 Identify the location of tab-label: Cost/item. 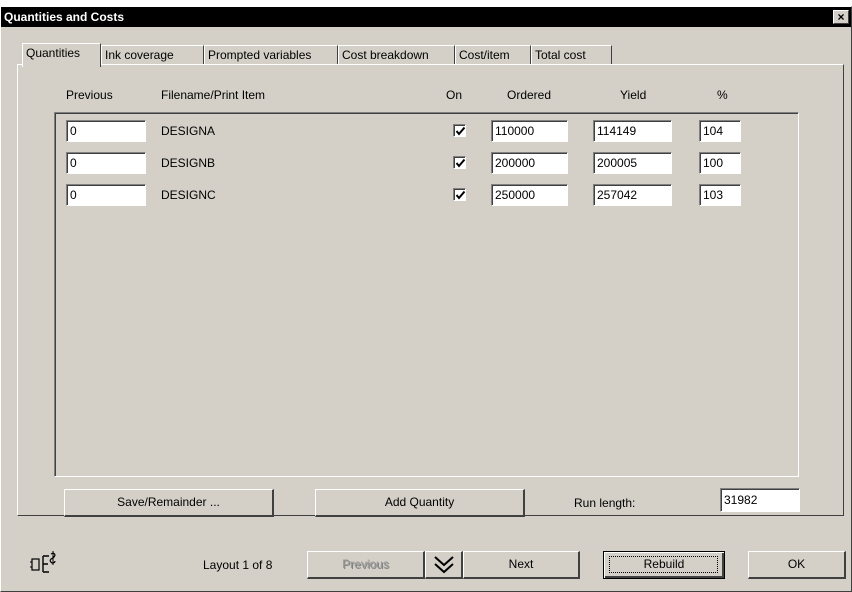
(484, 55).